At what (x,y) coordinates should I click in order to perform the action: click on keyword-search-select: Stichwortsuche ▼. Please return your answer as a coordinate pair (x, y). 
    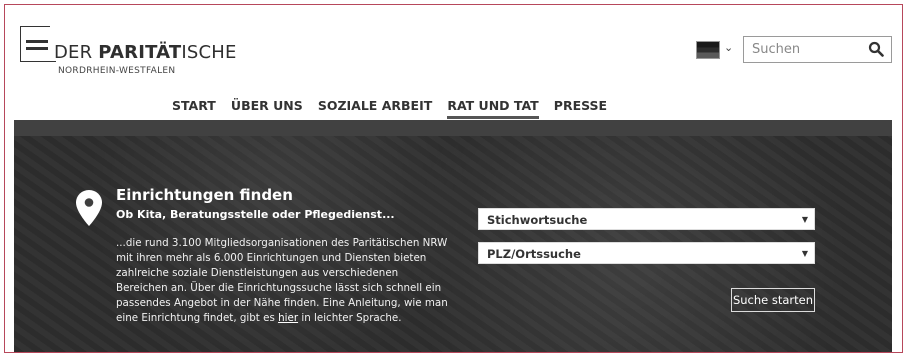
    Looking at the image, I should click on (646, 219).